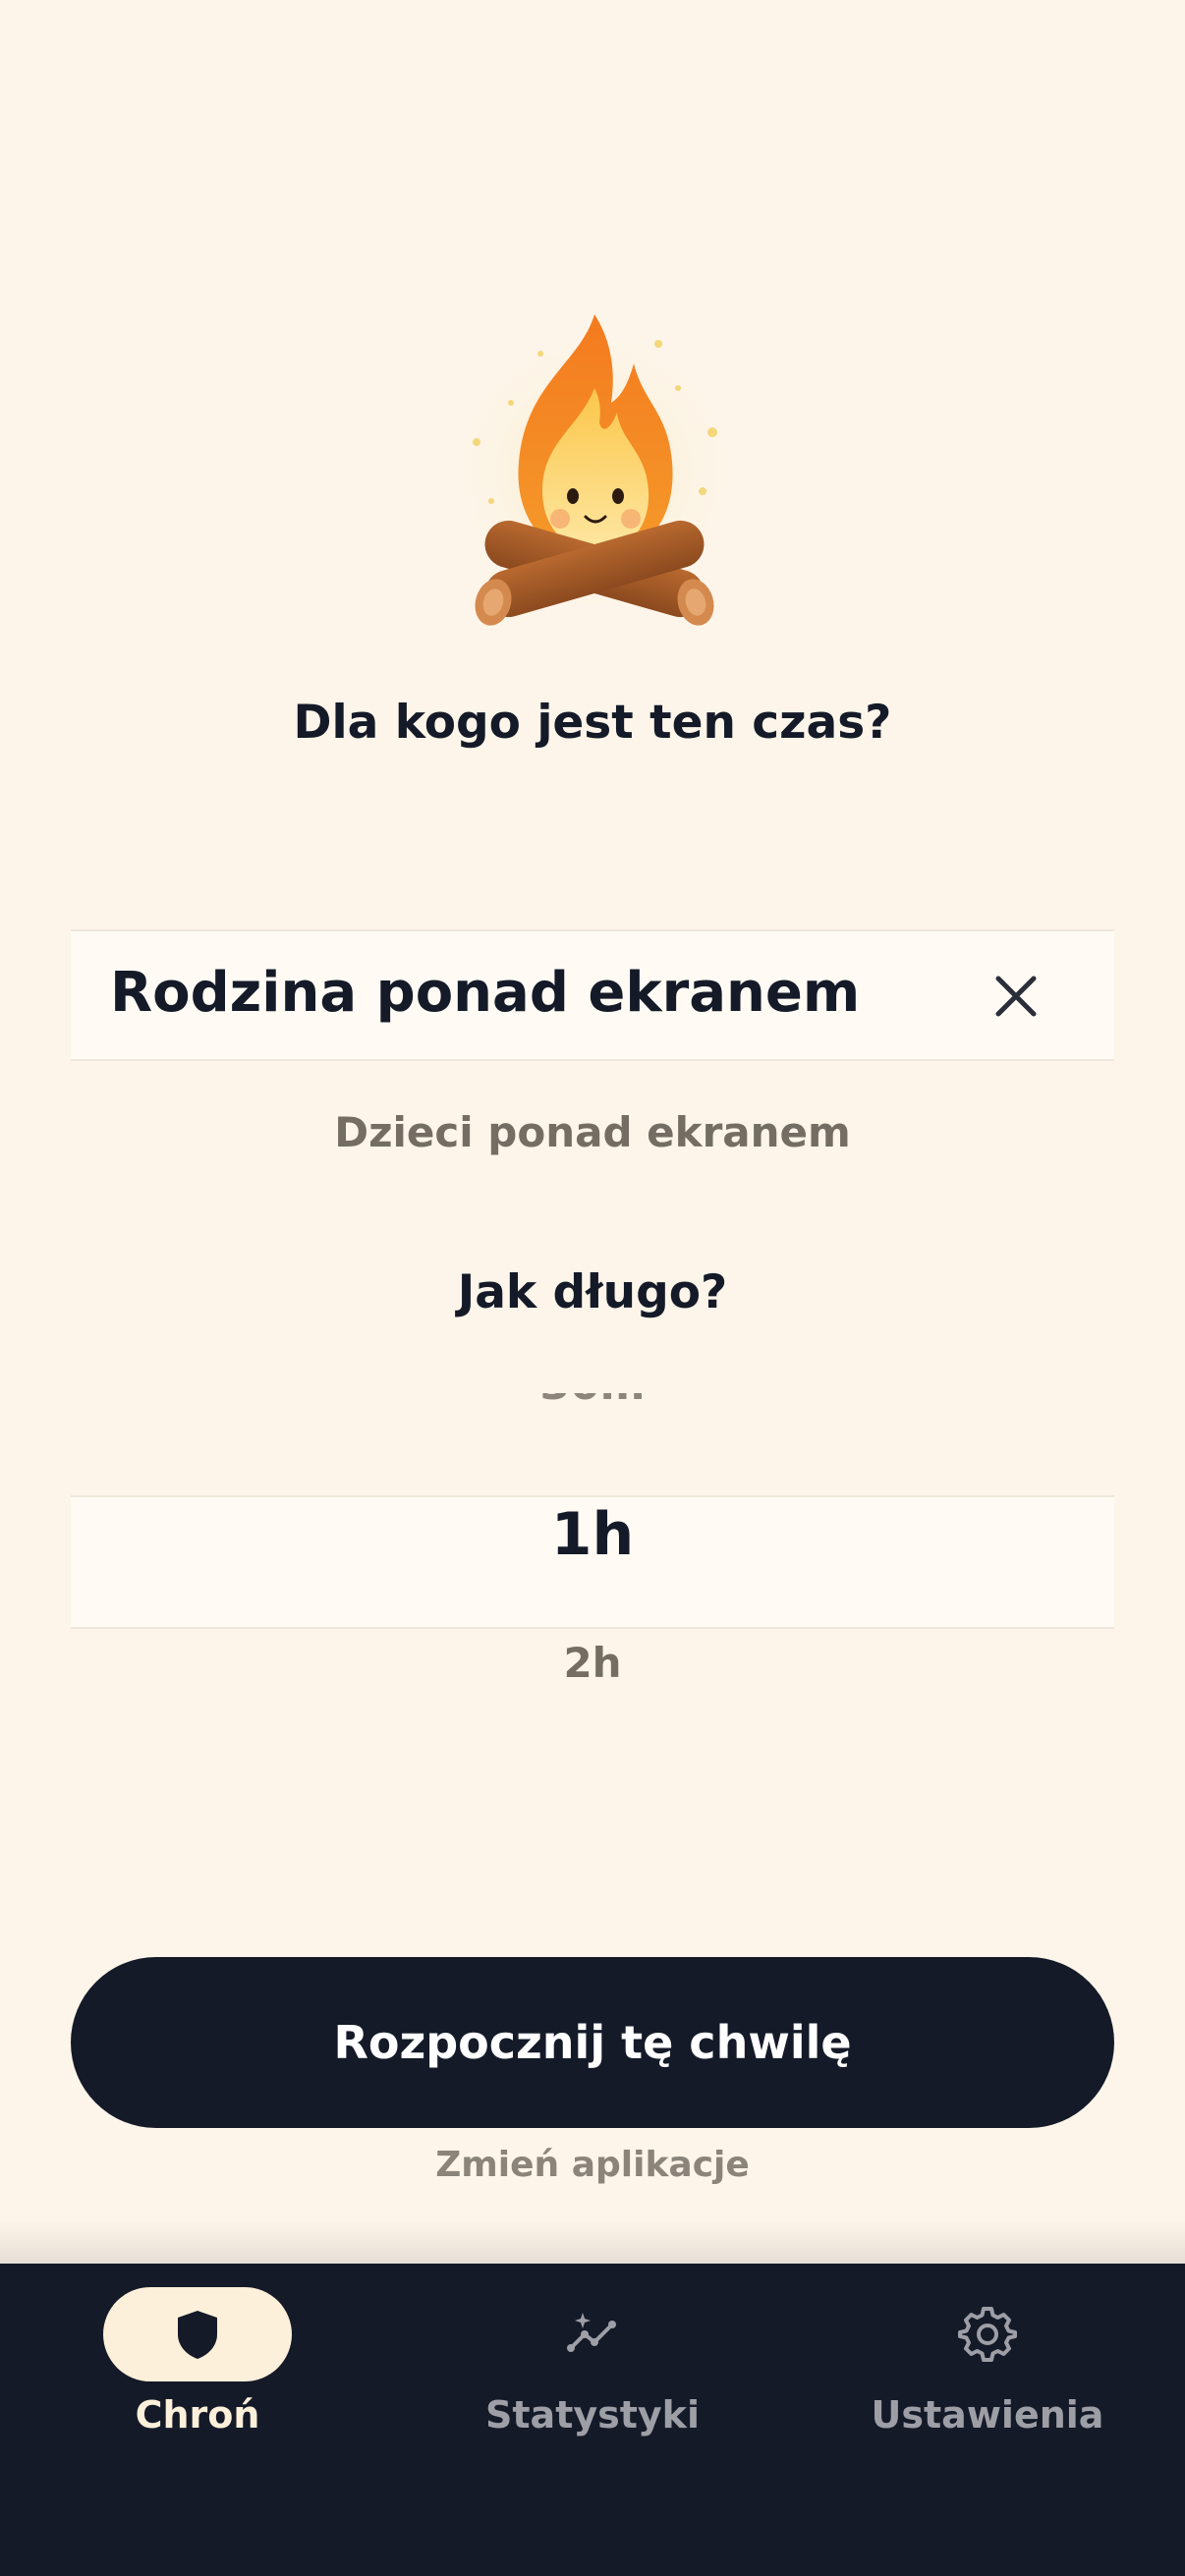 The image size is (1185, 2576). Describe the element at coordinates (592, 1292) in the screenshot. I see `duration-question-heading: Jak długo?` at that location.